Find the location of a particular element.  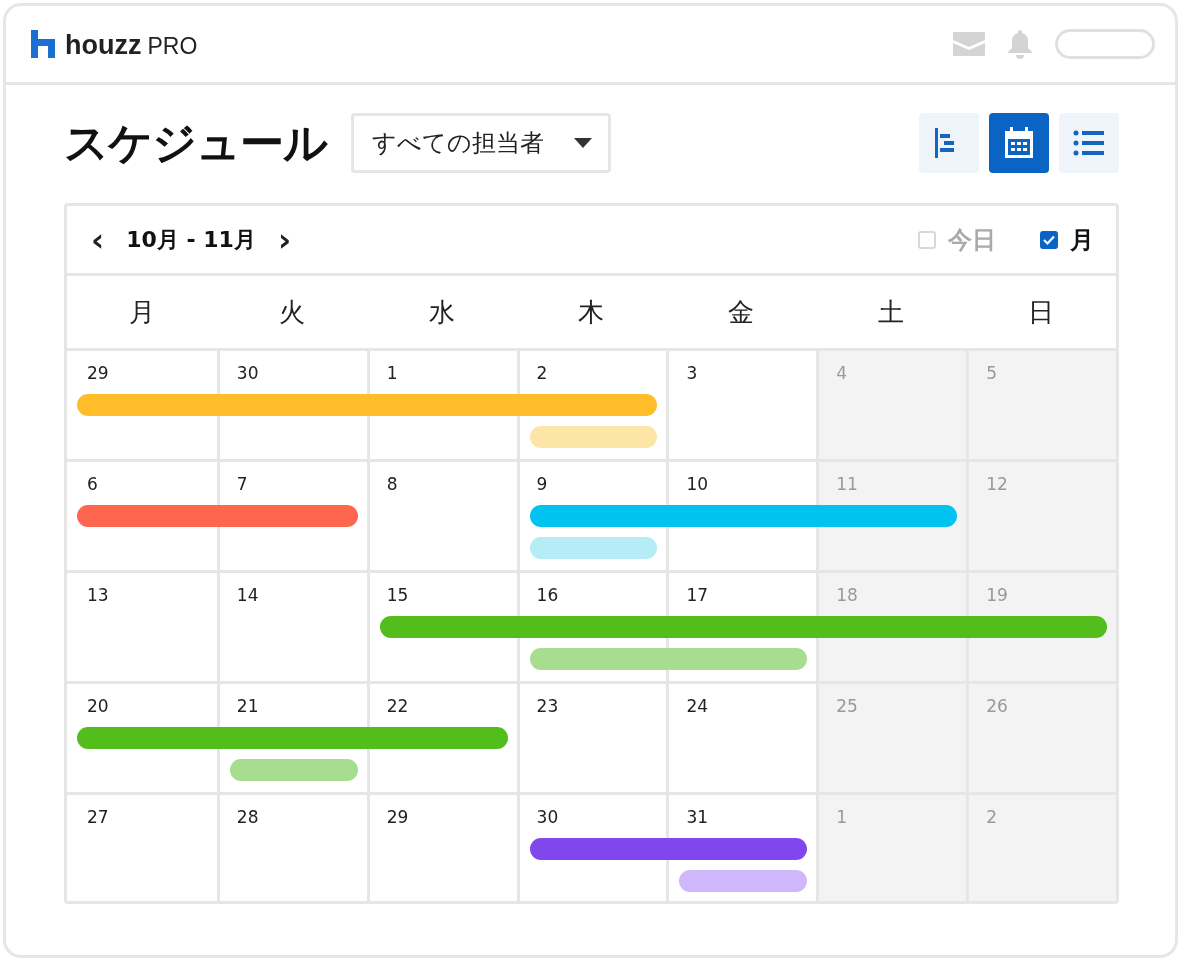

day-number: 18 is located at coordinates (846, 595).